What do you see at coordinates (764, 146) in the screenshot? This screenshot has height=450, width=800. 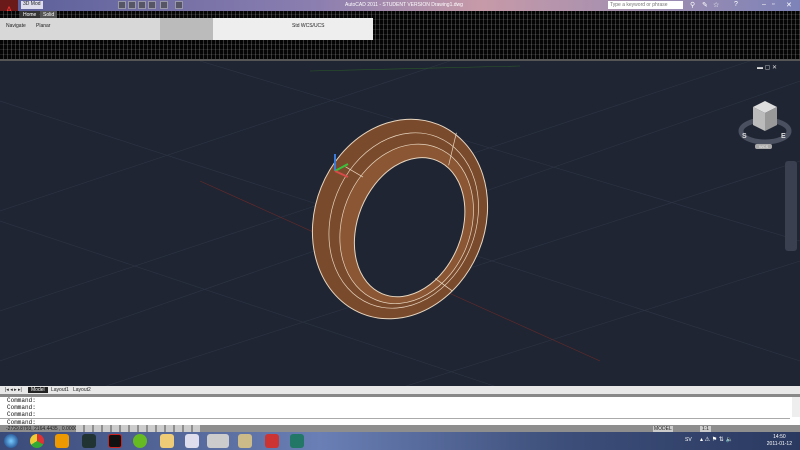 I see `wcs-menu: WCS` at bounding box center [764, 146].